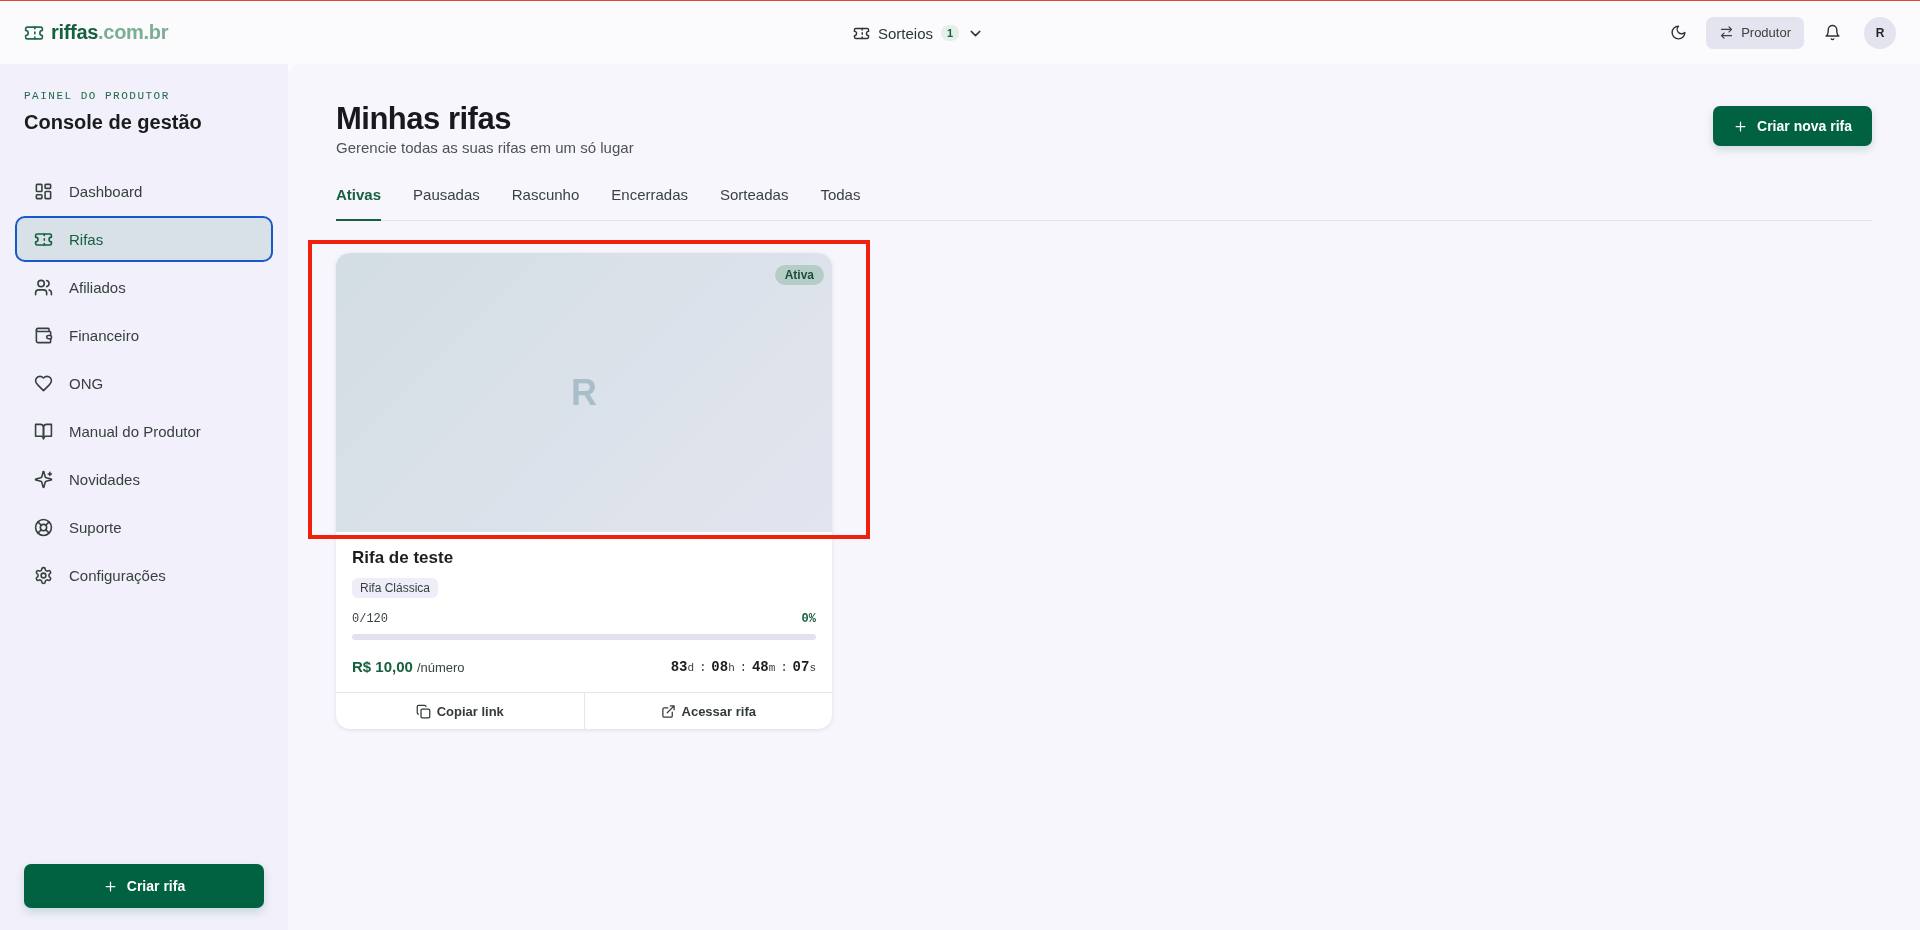 The image size is (1920, 930). Describe the element at coordinates (424, 119) in the screenshot. I see `page-title: Minhas rifas` at that location.